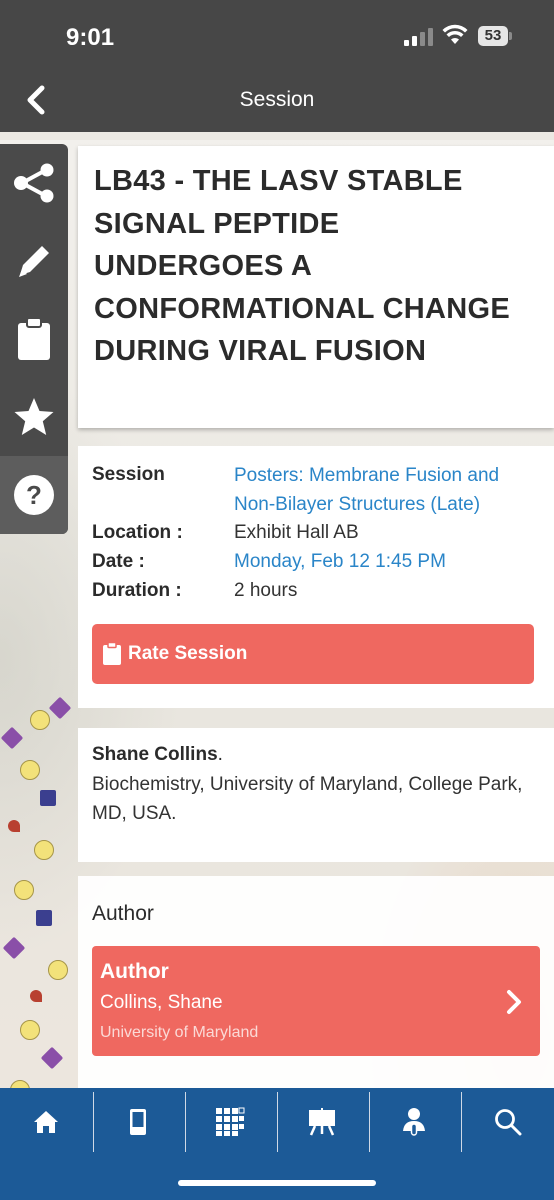 This screenshot has height=1200, width=554. Describe the element at coordinates (137, 532) in the screenshot. I see `location-label: Location :` at that location.